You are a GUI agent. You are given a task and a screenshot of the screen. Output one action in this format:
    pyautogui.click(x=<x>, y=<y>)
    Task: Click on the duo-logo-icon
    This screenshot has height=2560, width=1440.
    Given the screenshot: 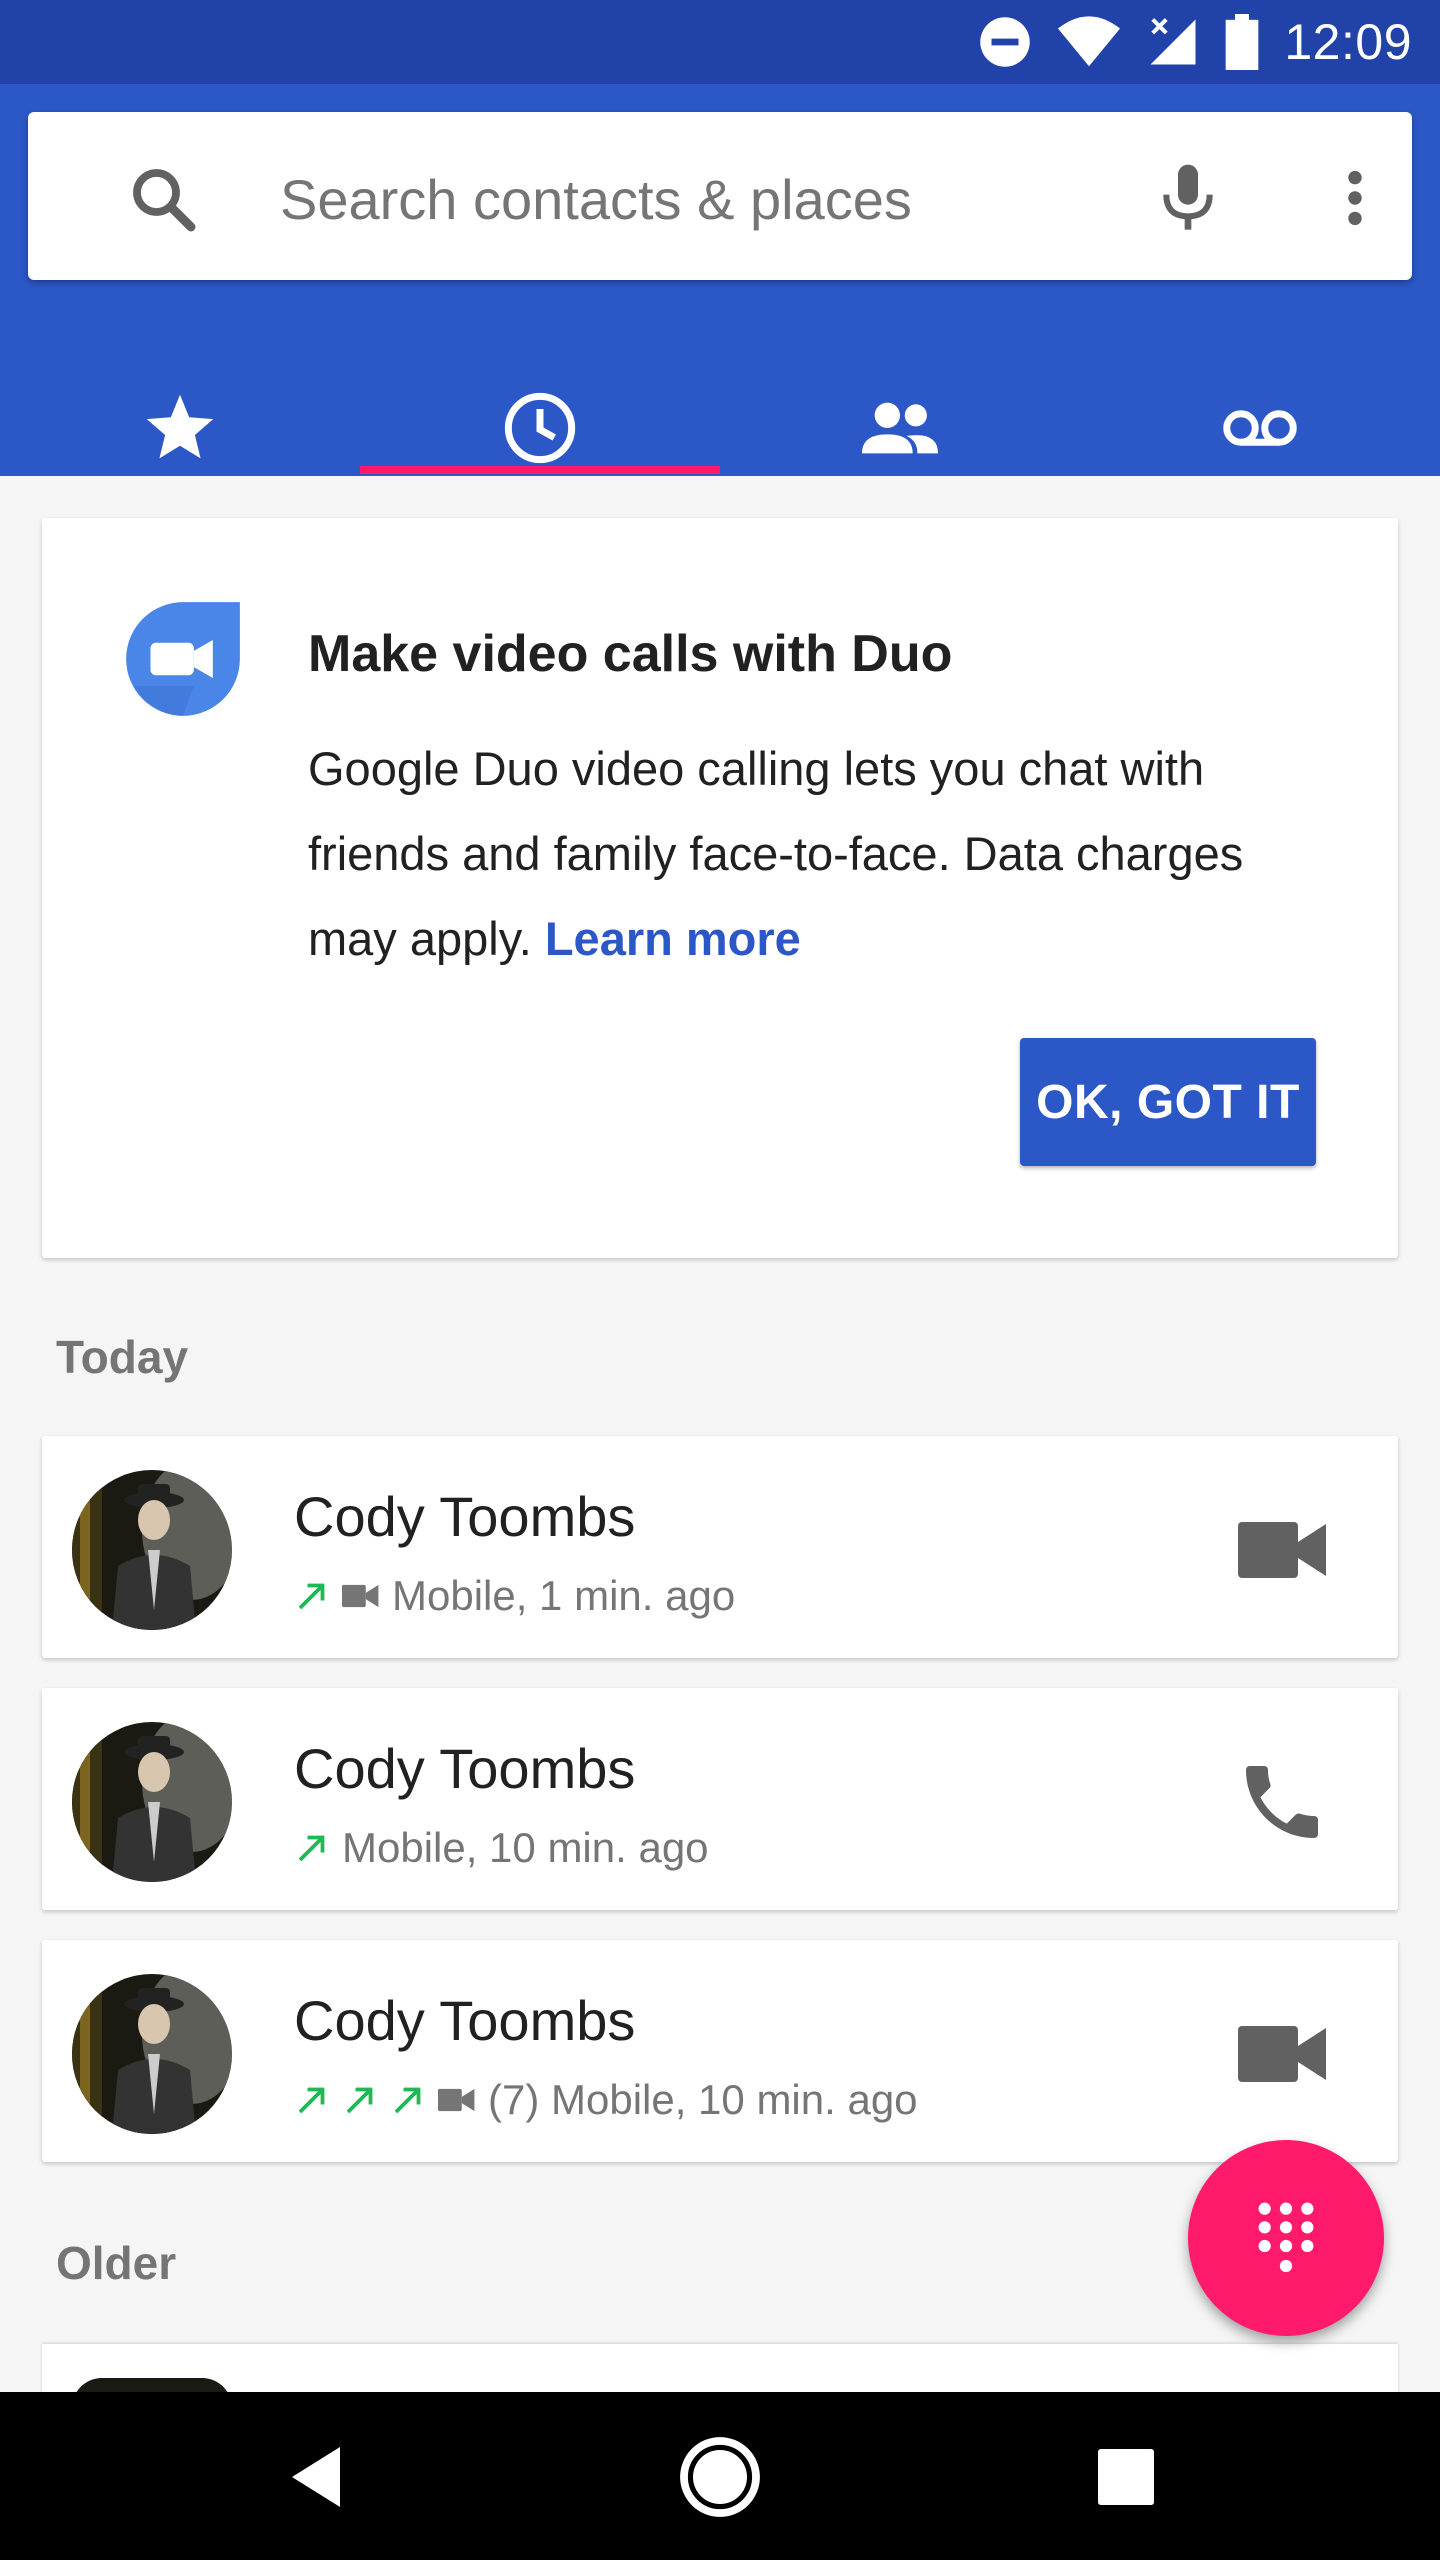 What is the action you would take?
    pyautogui.click(x=183, y=659)
    